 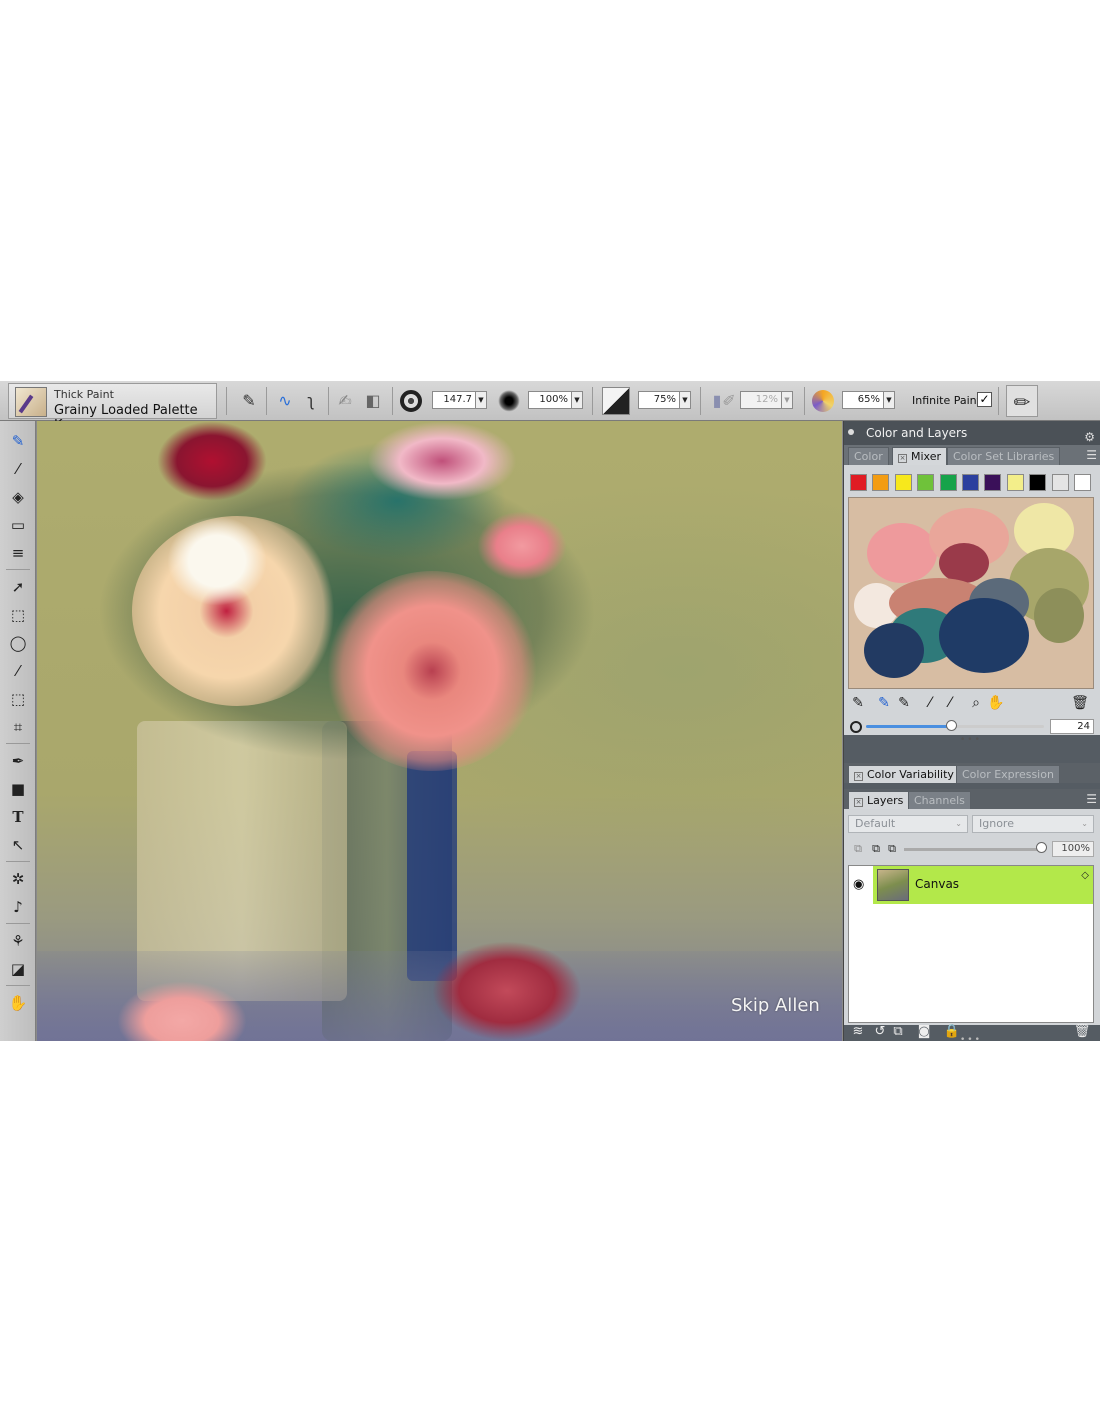 I want to click on trash-icon: 🗑, so click(x=1080, y=703).